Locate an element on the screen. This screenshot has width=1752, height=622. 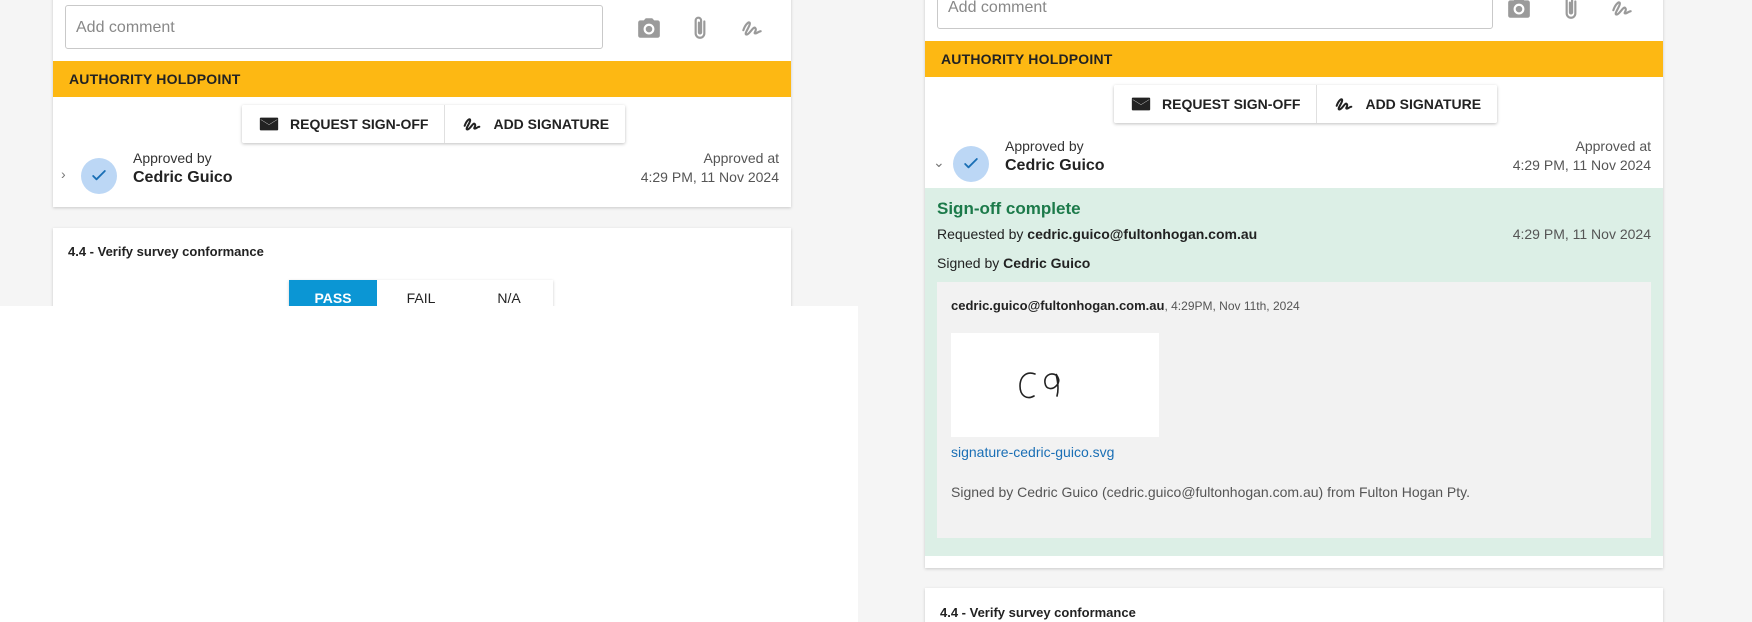
requested-by-prefix: Requested by is located at coordinates (980, 234).